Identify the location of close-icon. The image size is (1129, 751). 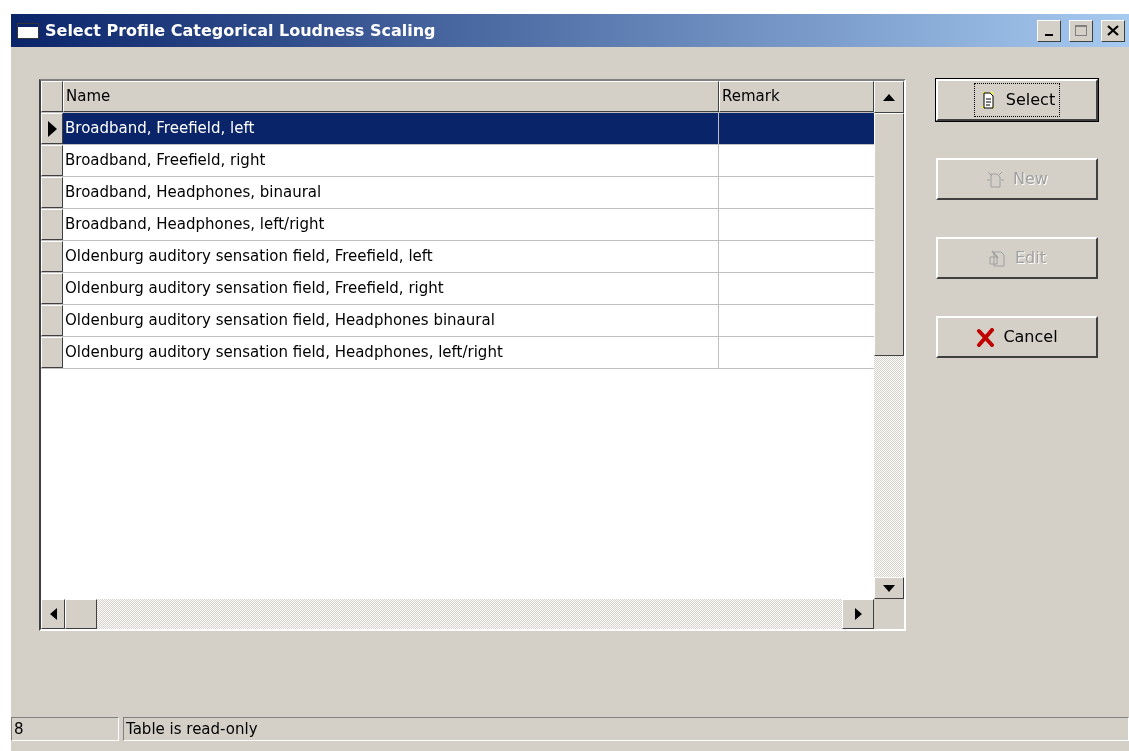
(1113, 30).